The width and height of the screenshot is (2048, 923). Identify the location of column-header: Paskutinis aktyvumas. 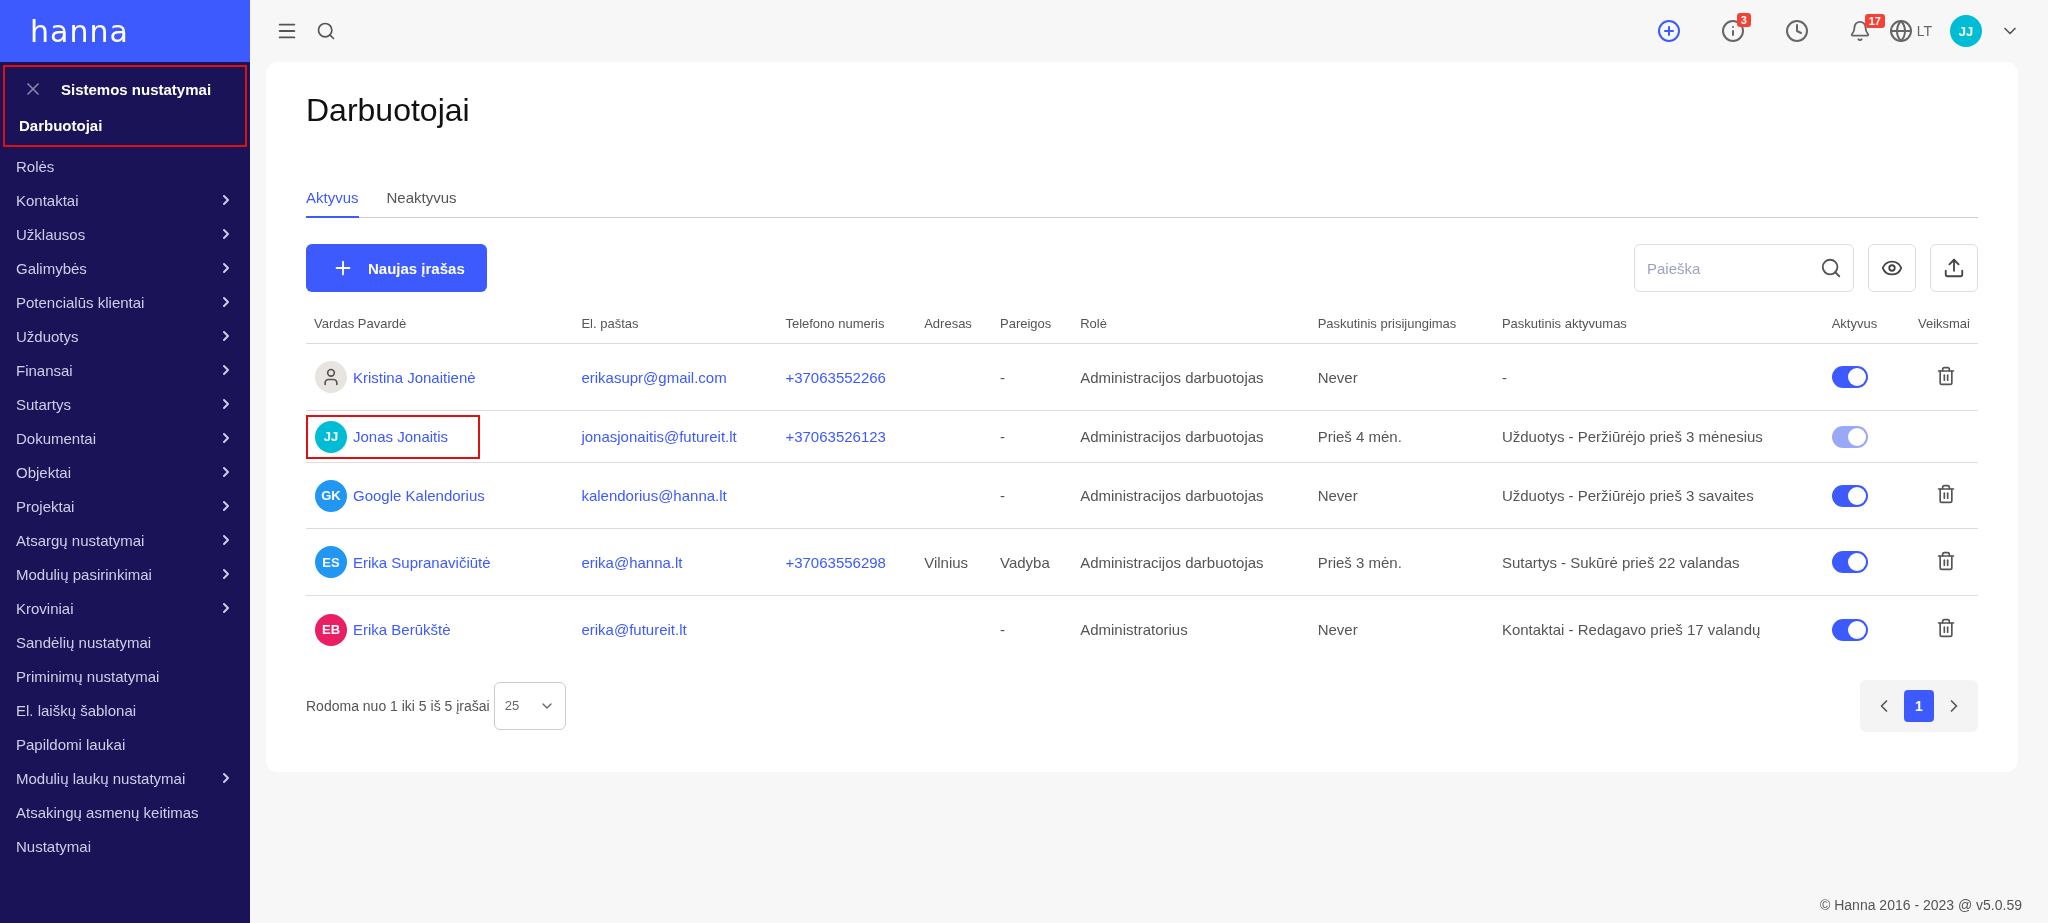
(1658, 324).